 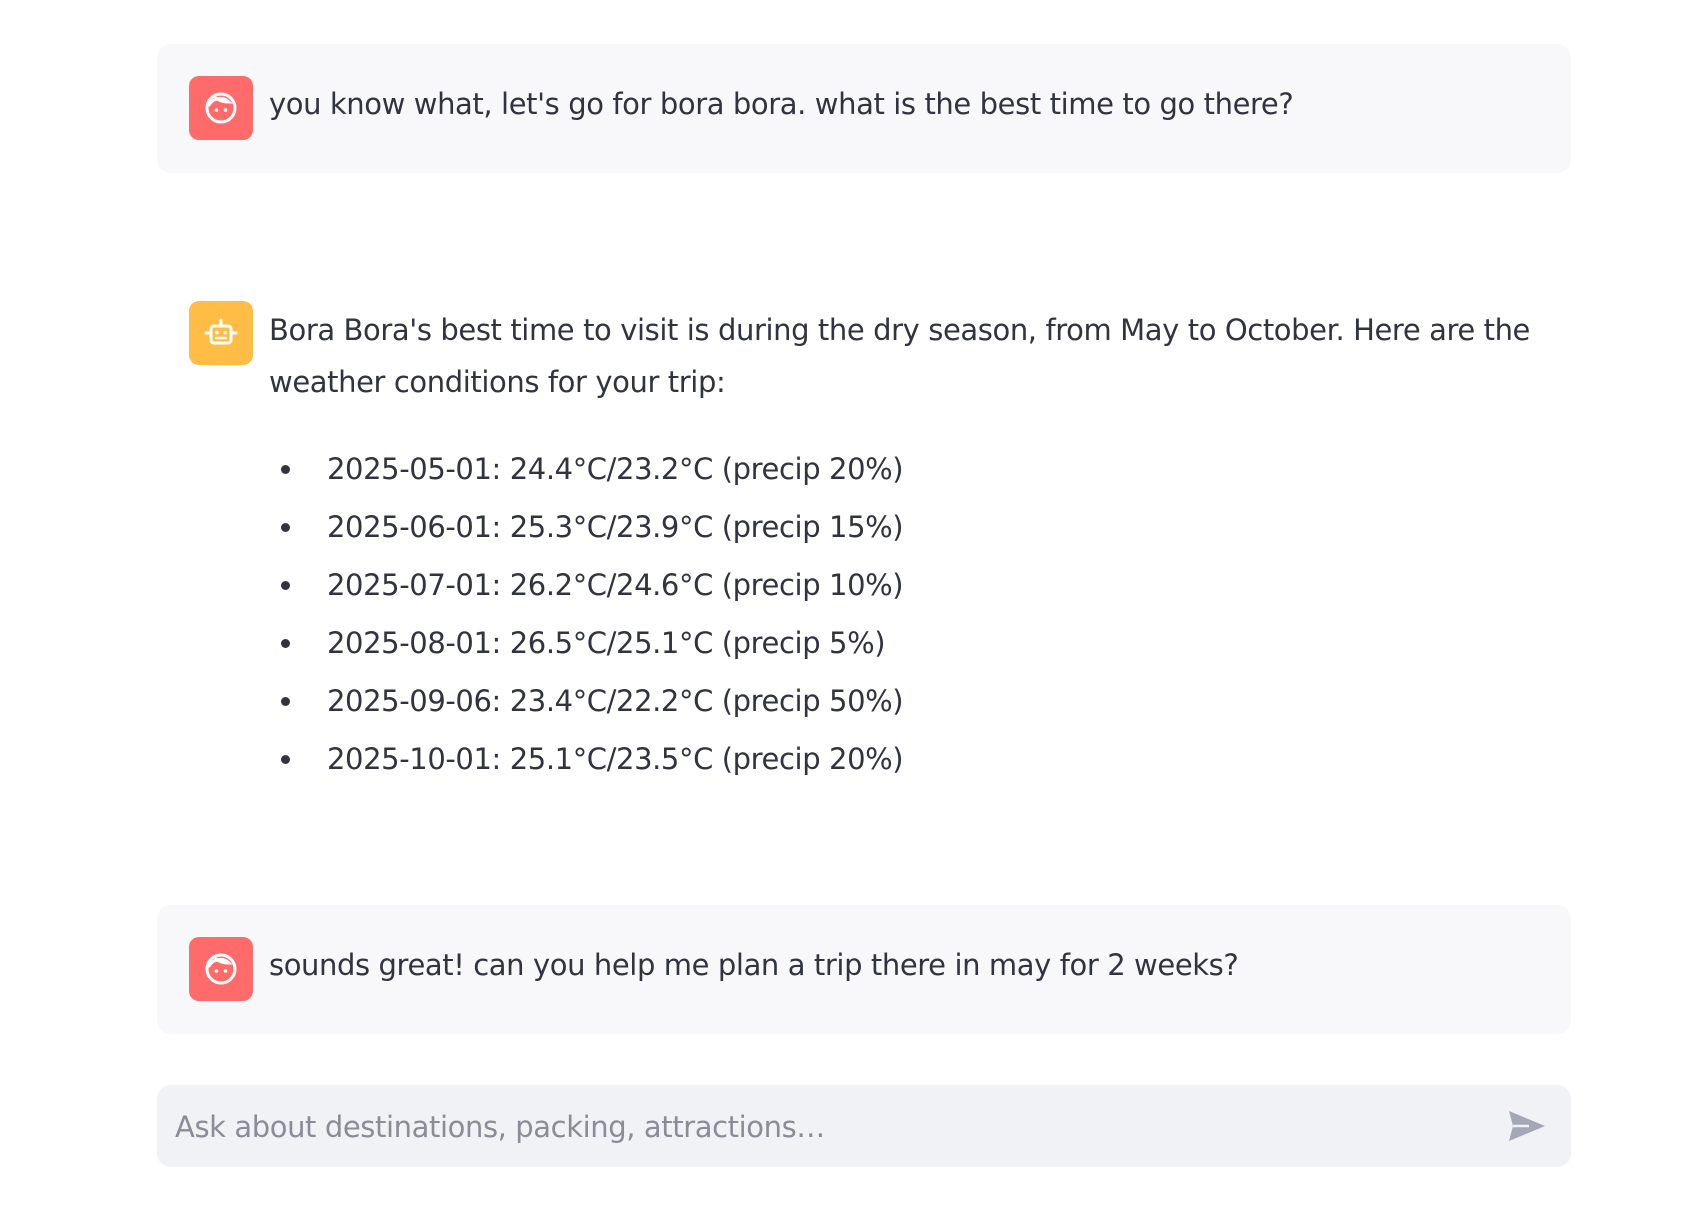 I want to click on send-icon, so click(x=1527, y=1126).